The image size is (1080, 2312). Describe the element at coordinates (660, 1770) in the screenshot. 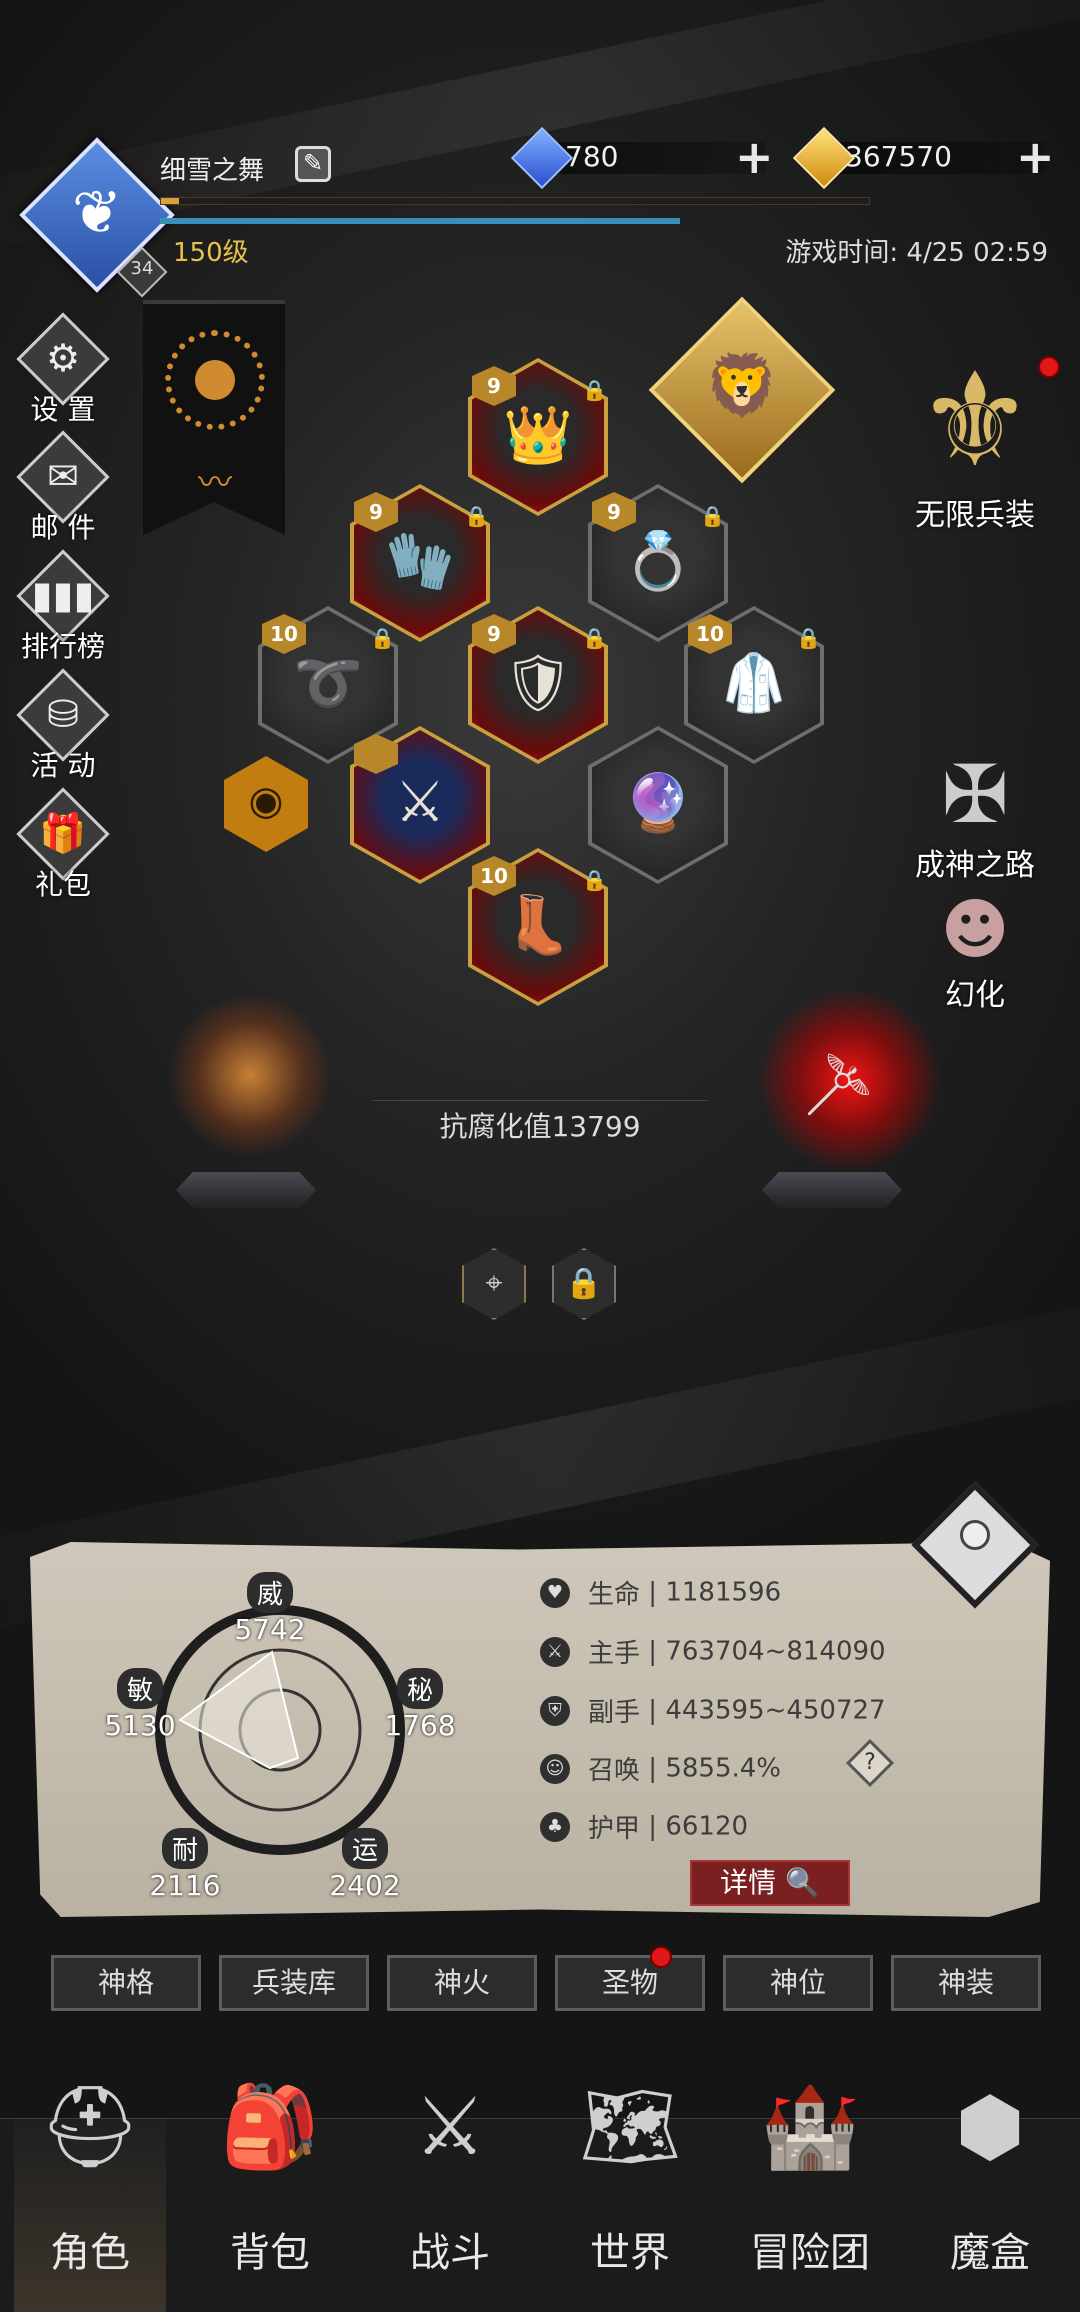

I see `attr-row-summon: ☺ 召唤 | 5855.4%` at that location.